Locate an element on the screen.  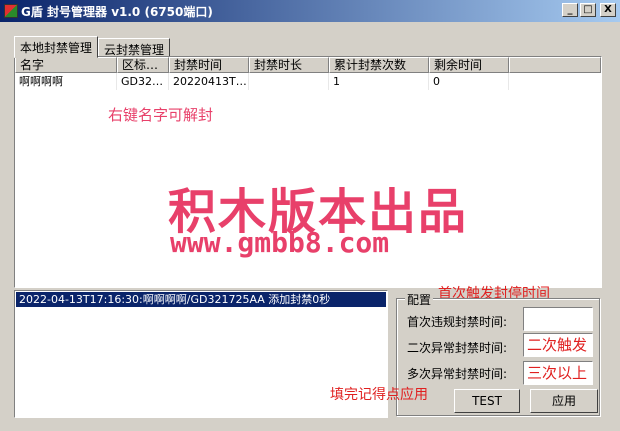
table-row: 啊啊啊啊 GD32… 20220413T… 1 0 is located at coordinates (308, 81).